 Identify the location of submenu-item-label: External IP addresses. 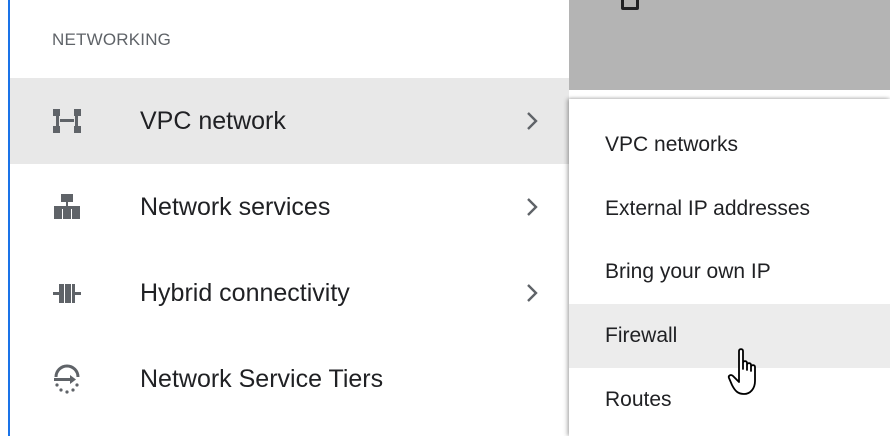
(708, 208).